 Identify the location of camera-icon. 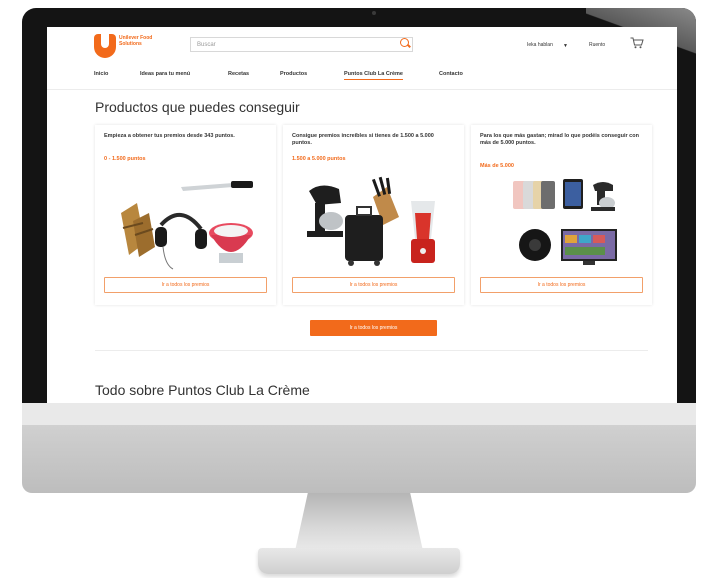
(374, 13).